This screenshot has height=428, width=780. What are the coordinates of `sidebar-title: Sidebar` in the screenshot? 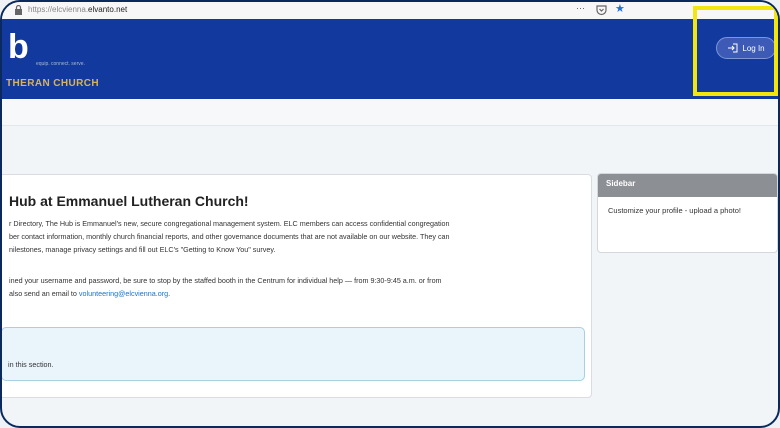 It's located at (687, 185).